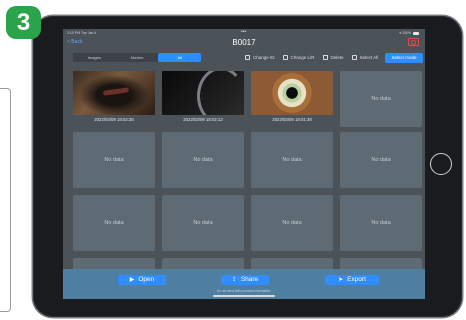 The image size is (466, 320). What do you see at coordinates (180, 57) in the screenshot?
I see `segment-all: All` at bounding box center [180, 57].